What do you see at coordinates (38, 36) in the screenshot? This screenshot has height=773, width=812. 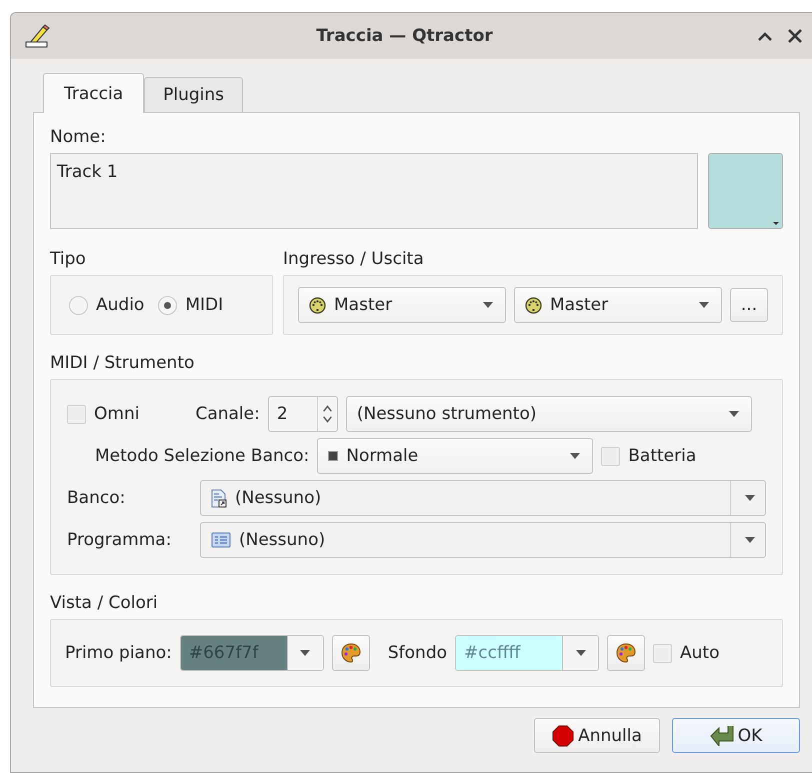 I see `pencil-icon` at bounding box center [38, 36].